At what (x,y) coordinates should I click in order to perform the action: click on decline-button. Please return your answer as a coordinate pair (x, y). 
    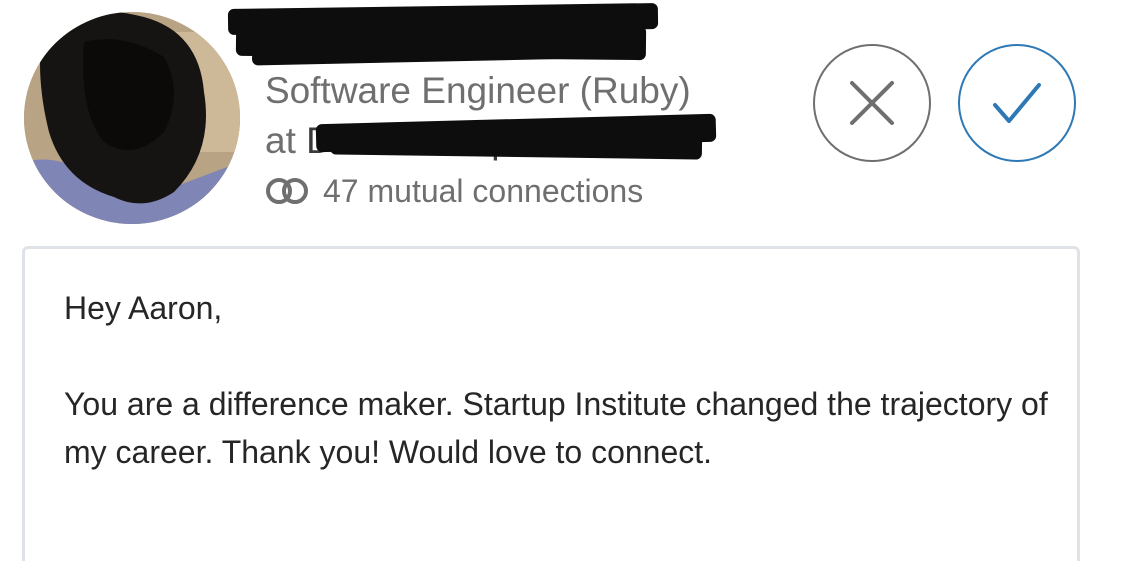
    Looking at the image, I should click on (872, 103).